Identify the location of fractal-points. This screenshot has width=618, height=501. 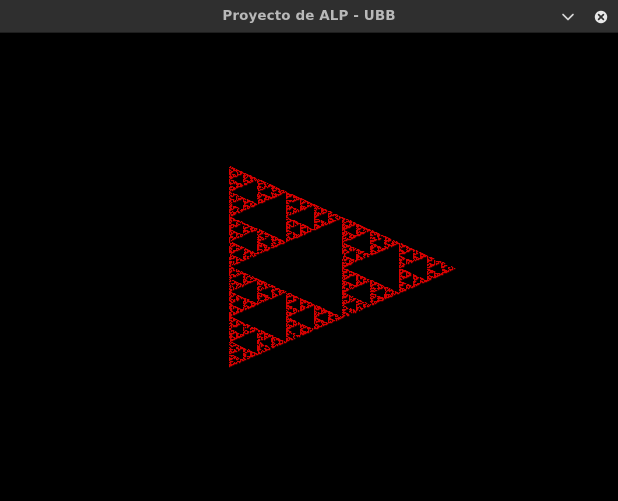
(342, 267).